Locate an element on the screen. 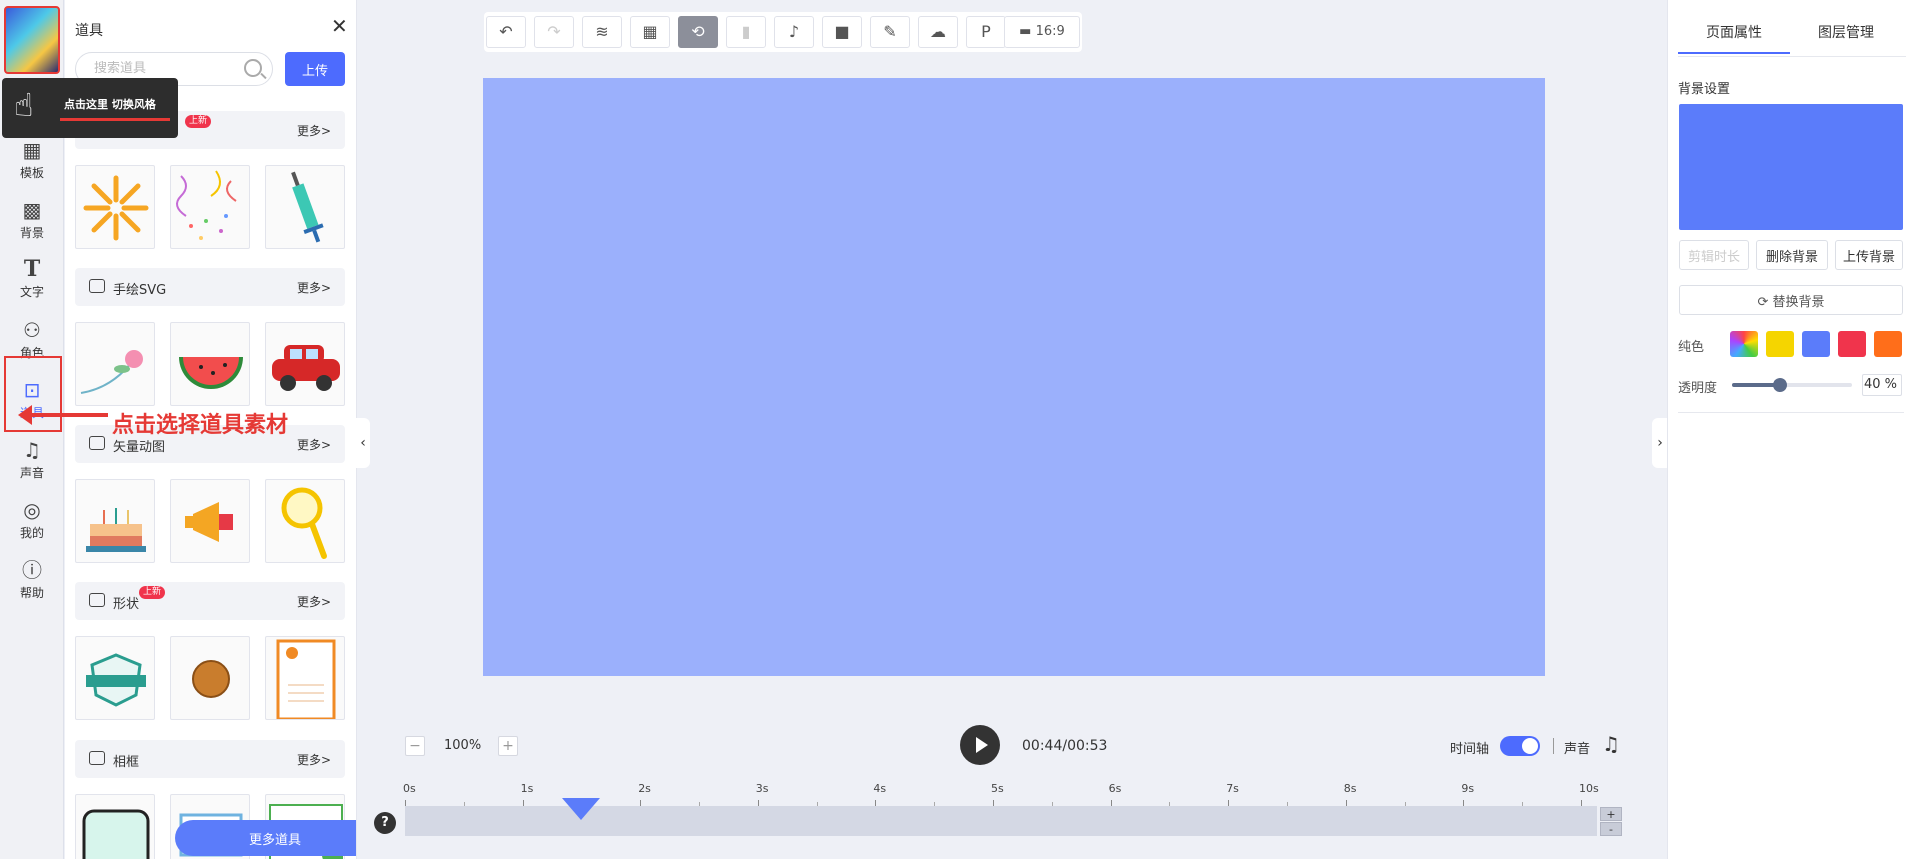 This screenshot has height=859, width=1913. parking-icon: P is located at coordinates (986, 32).